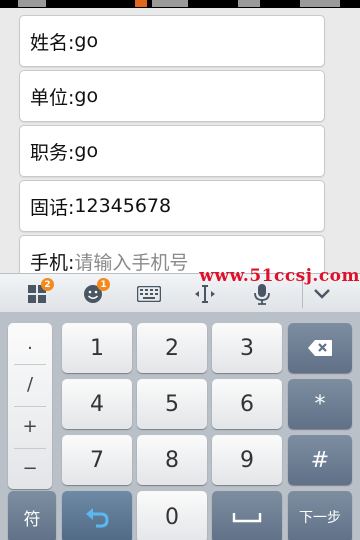 This screenshot has width=360, height=540. What do you see at coordinates (39, 292) in the screenshot?
I see `apps-icon: 2` at bounding box center [39, 292].